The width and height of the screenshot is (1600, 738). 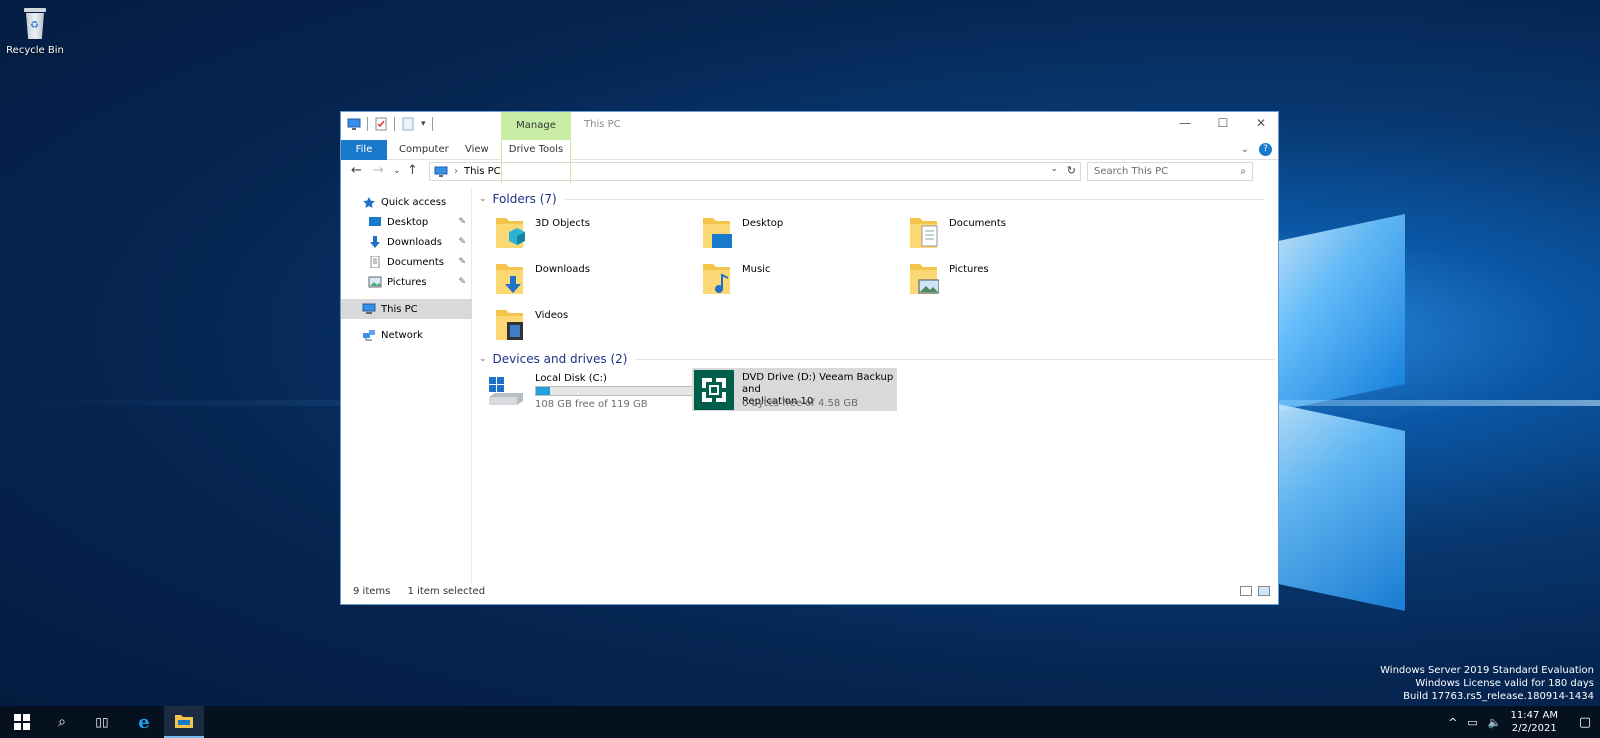 I want to click on large-icons-view-icon, so click(x=1264, y=591).